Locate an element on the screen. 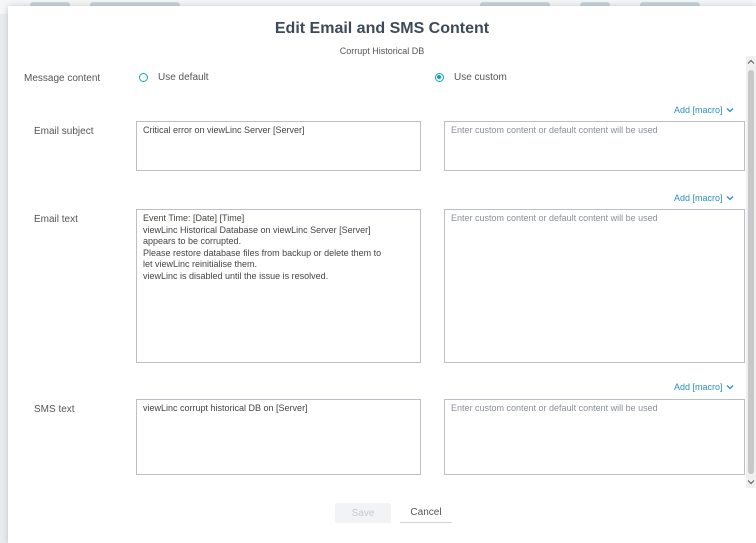 This screenshot has height=543, width=756. use-custom-label: Use custom is located at coordinates (480, 77).